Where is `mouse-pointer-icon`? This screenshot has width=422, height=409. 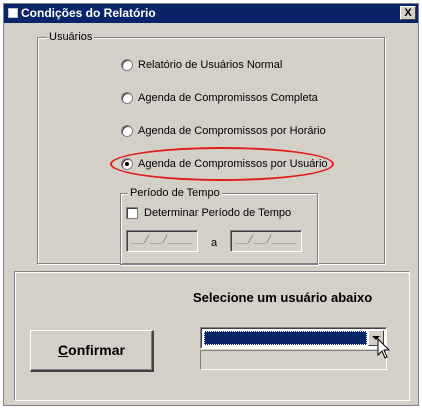 mouse-pointer-icon is located at coordinates (384, 348).